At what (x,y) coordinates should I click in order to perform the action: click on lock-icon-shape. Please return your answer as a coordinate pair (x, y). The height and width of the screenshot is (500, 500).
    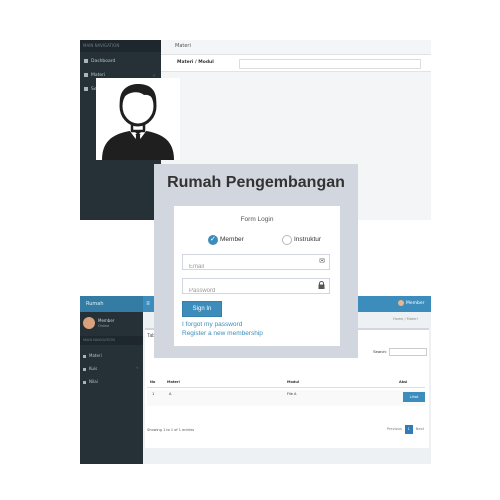
    Looking at the image, I should click on (321, 285).